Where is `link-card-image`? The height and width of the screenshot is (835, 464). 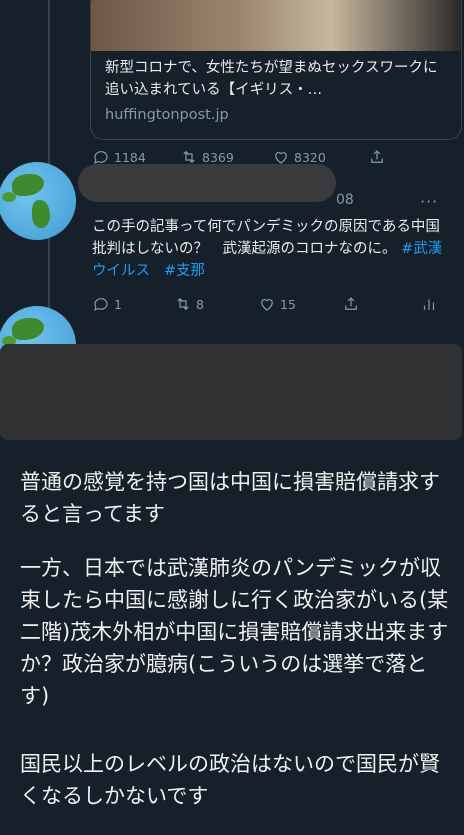 link-card-image is located at coordinates (276, 25).